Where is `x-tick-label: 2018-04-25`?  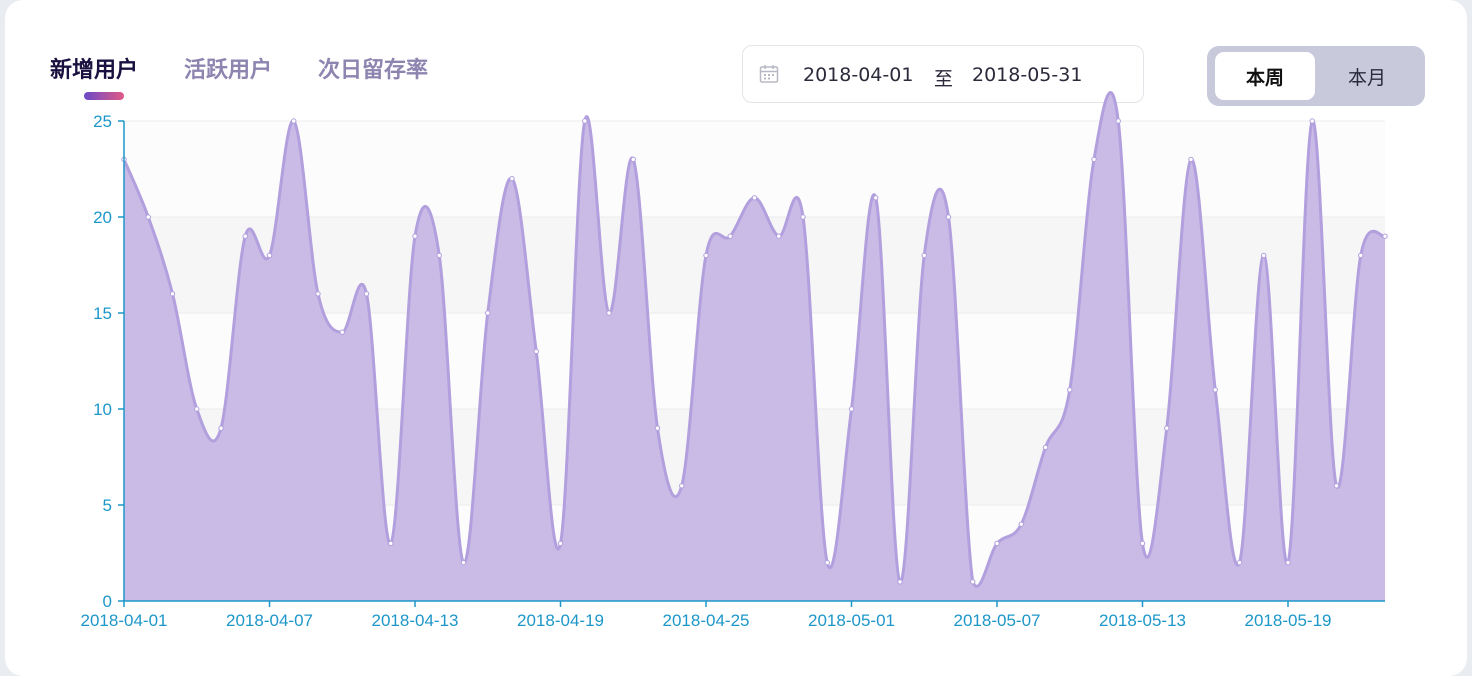
x-tick-label: 2018-04-25 is located at coordinates (706, 620).